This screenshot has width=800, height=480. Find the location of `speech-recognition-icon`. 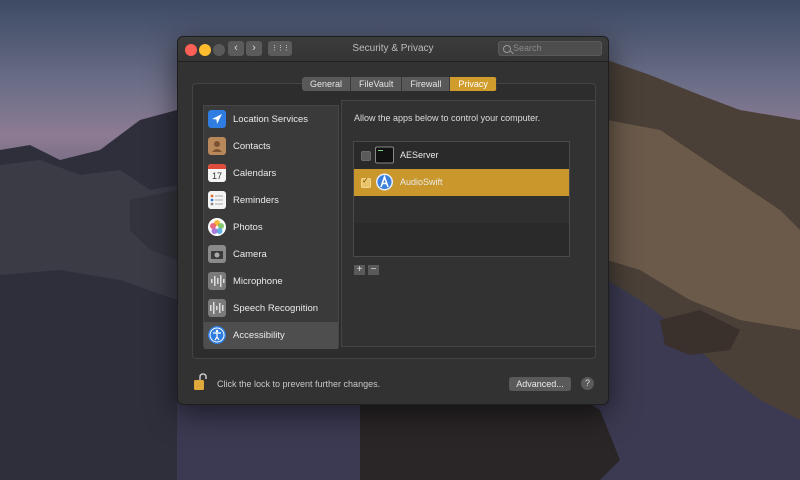

speech-recognition-icon is located at coordinates (217, 308).